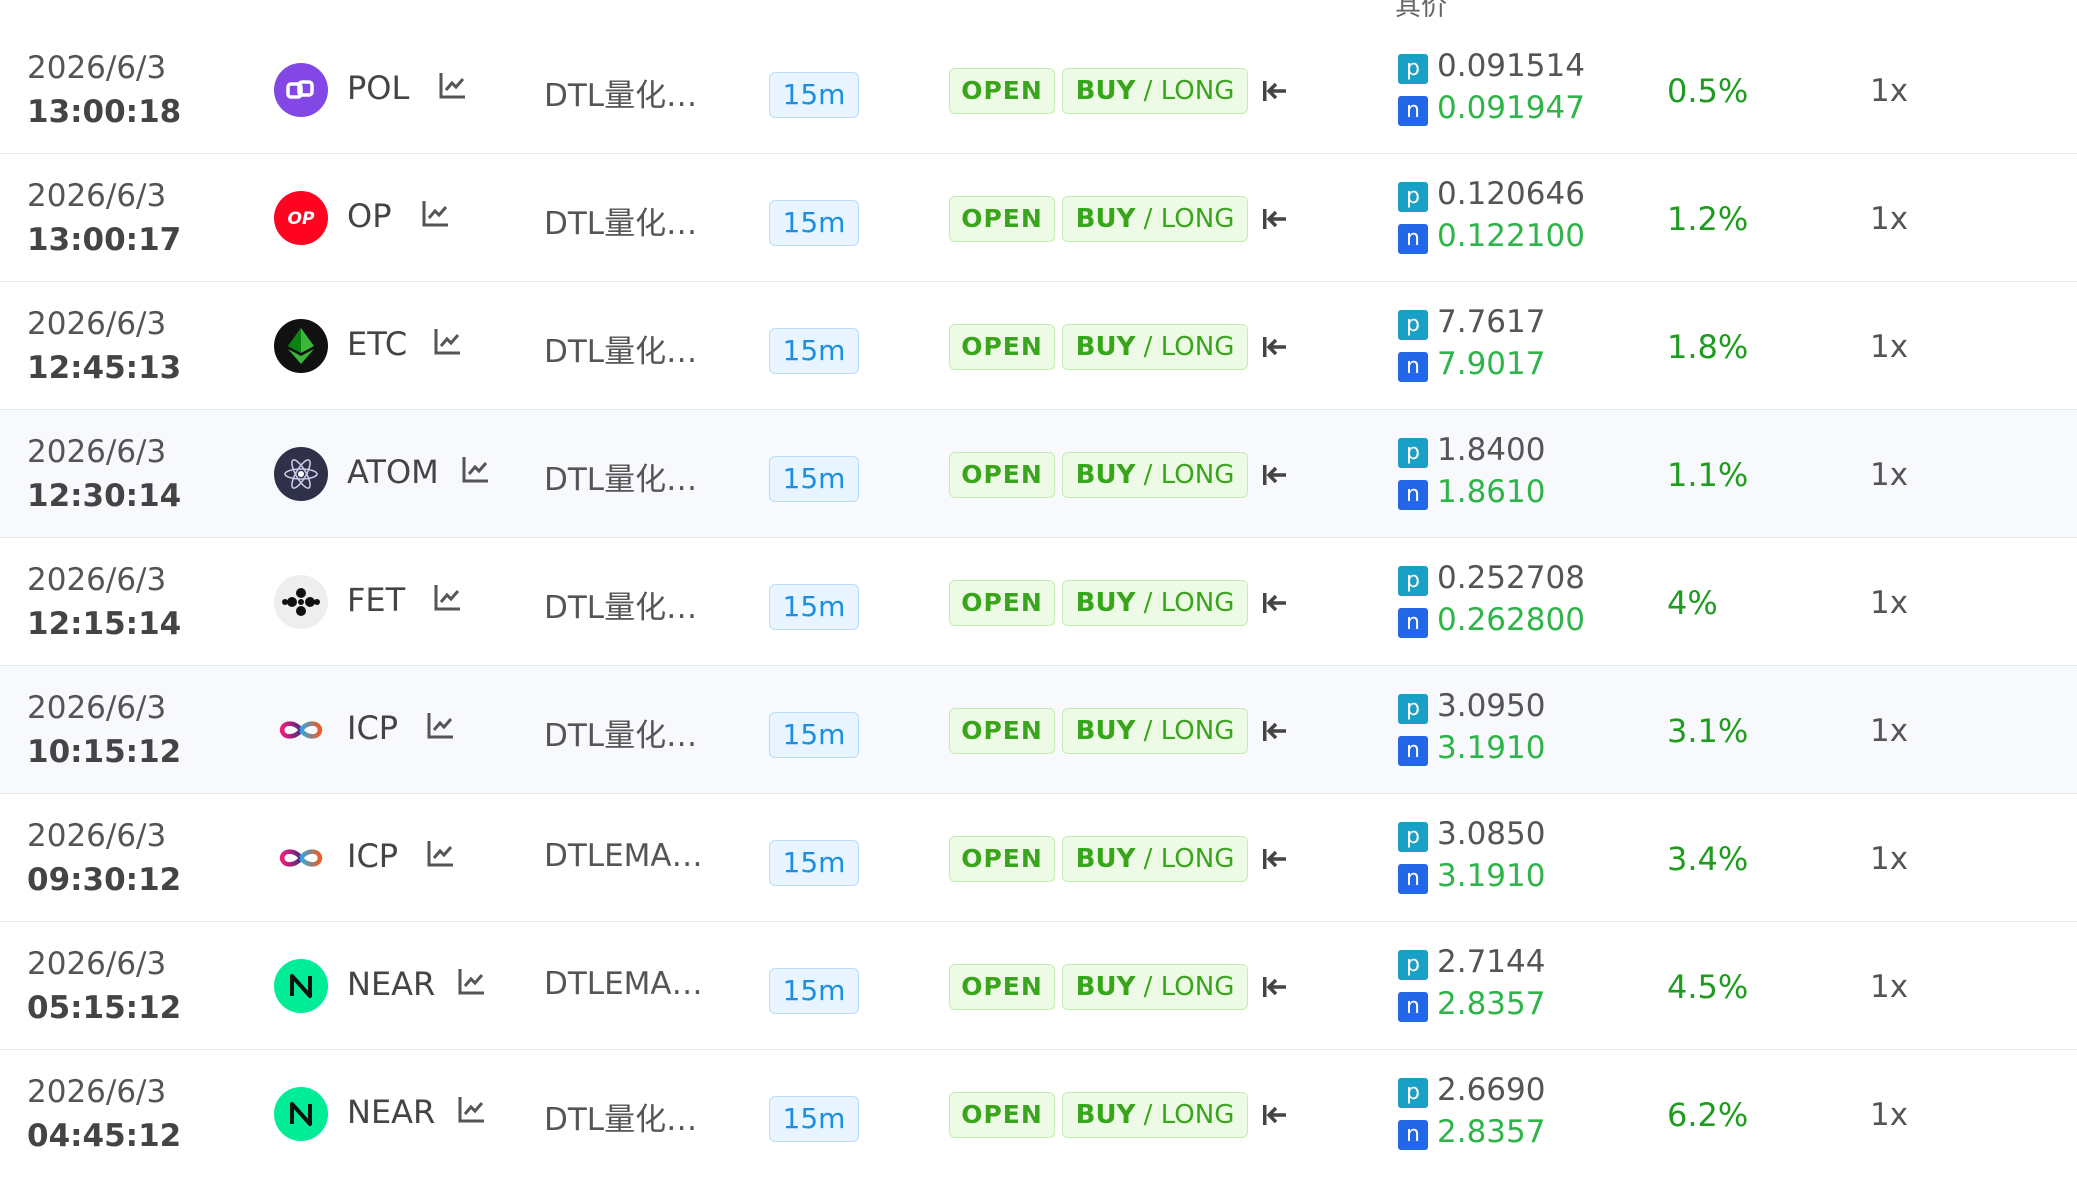 The height and width of the screenshot is (1177, 2077). Describe the element at coordinates (1491, 492) in the screenshot. I see `price-n: 1.8610` at that location.